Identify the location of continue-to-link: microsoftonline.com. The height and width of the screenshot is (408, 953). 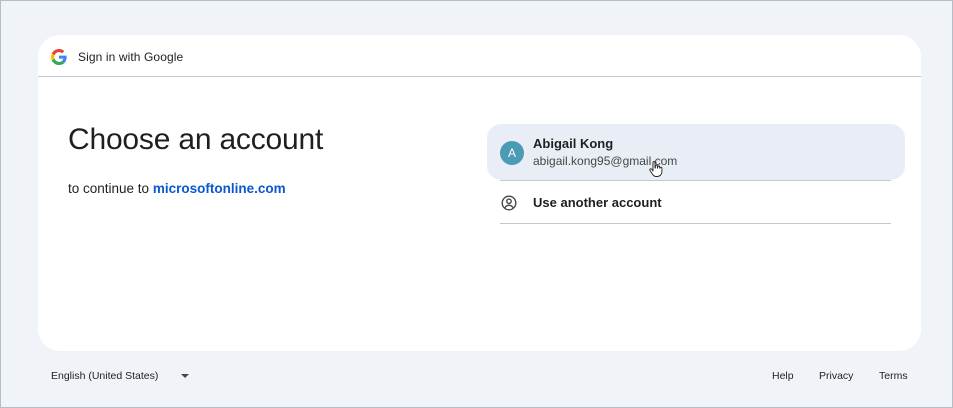
(219, 188).